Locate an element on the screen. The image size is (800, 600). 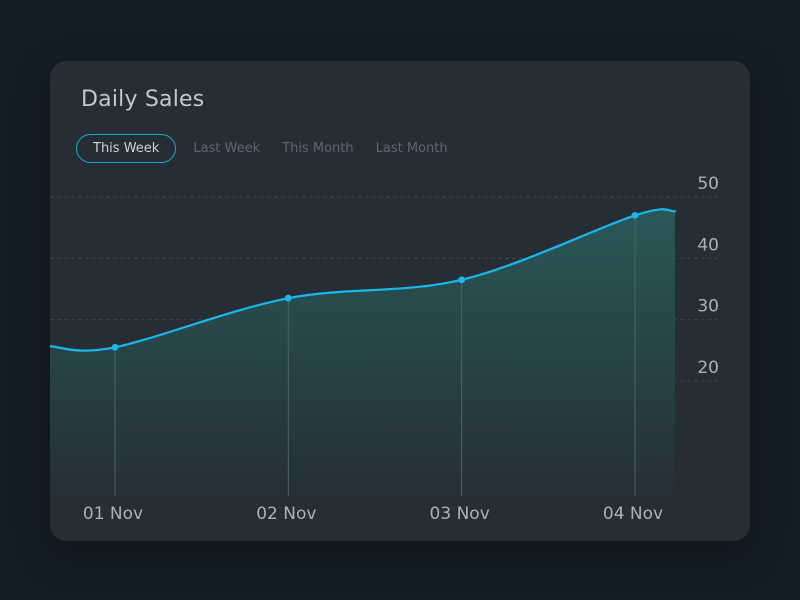
x-tick-label: 02 Nov is located at coordinates (286, 514).